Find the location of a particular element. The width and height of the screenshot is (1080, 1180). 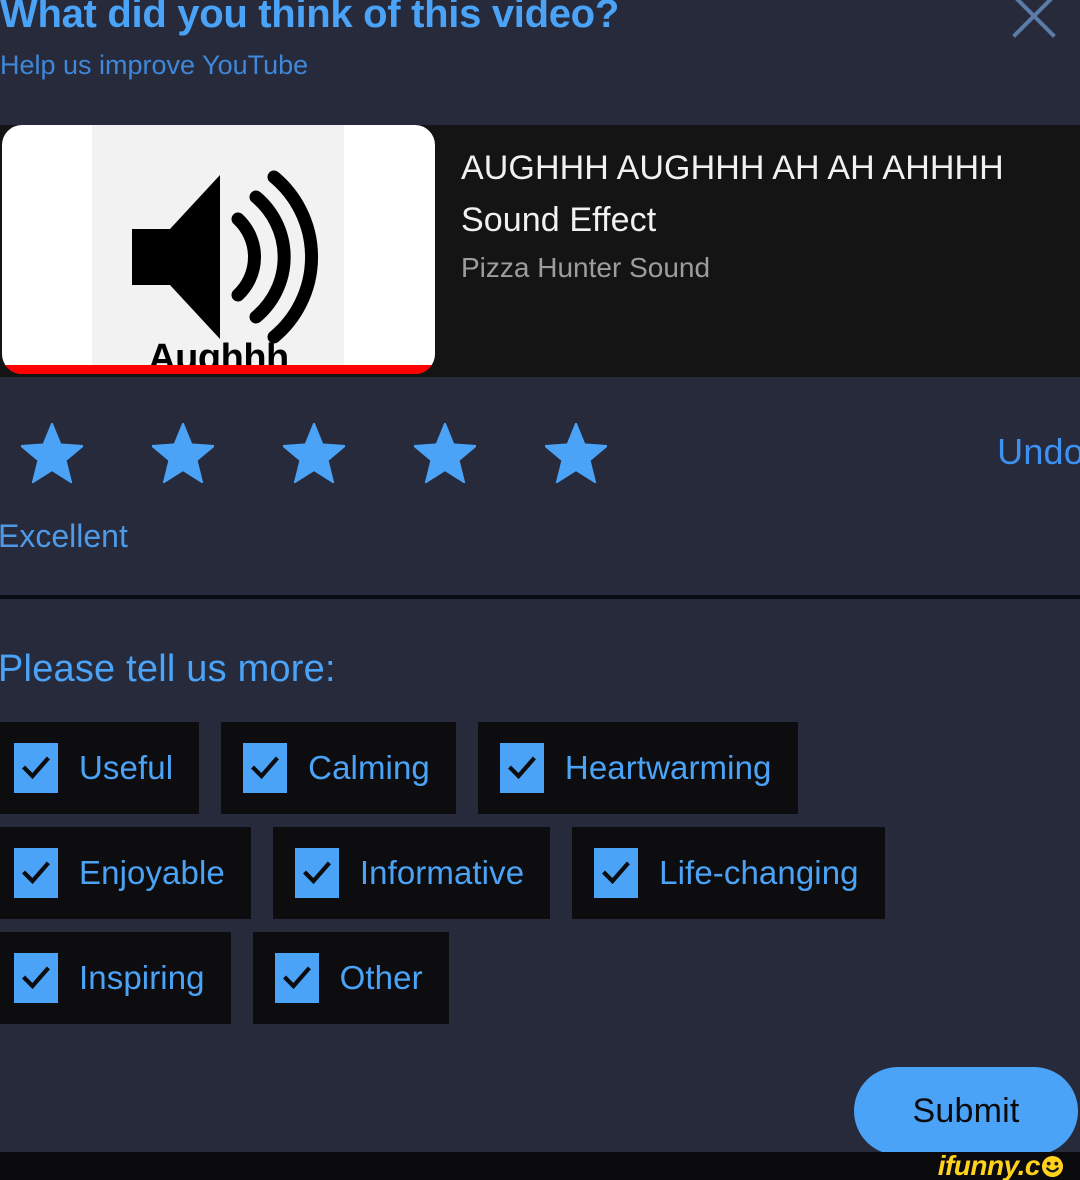

feedback-option-label: Enjoyable is located at coordinates (152, 872).